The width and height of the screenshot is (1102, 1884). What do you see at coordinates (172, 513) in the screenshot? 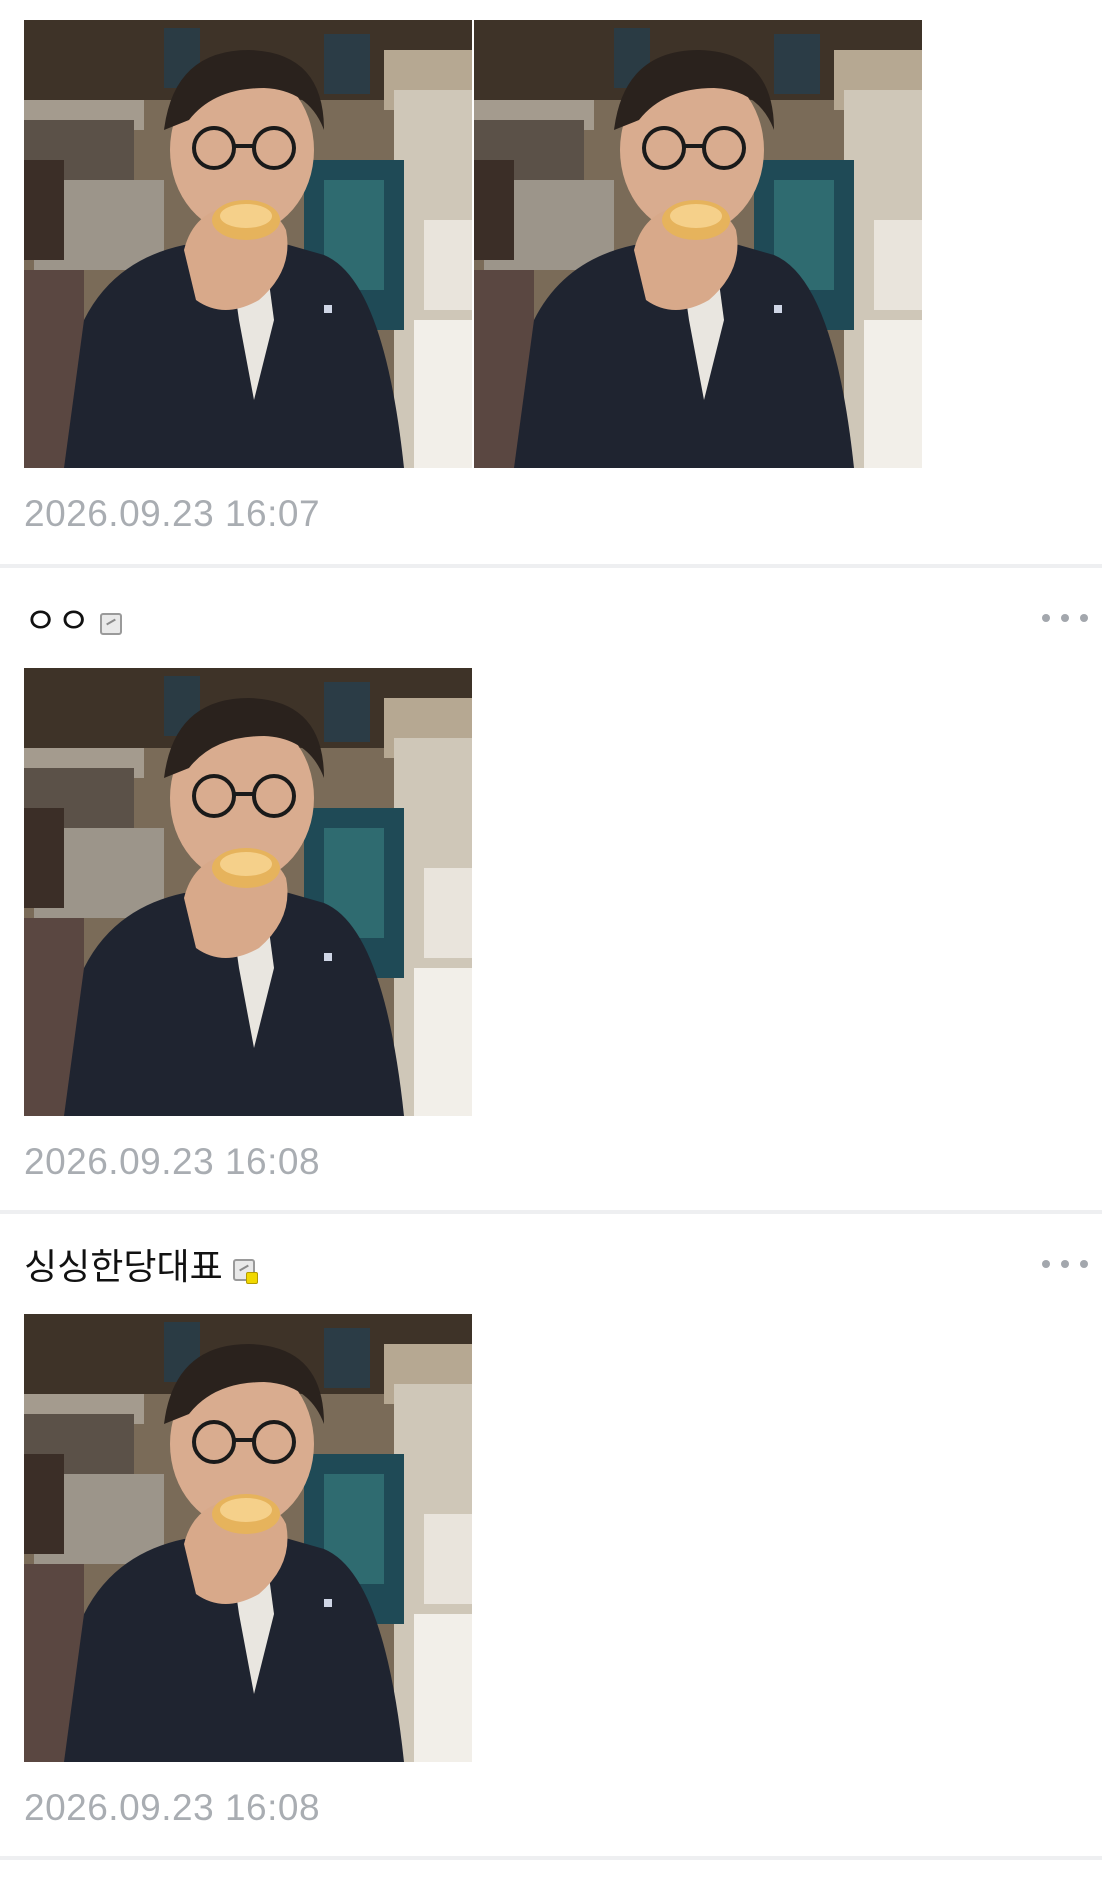
I see `comment-timestamp: 2026.09.23 16:07` at bounding box center [172, 513].